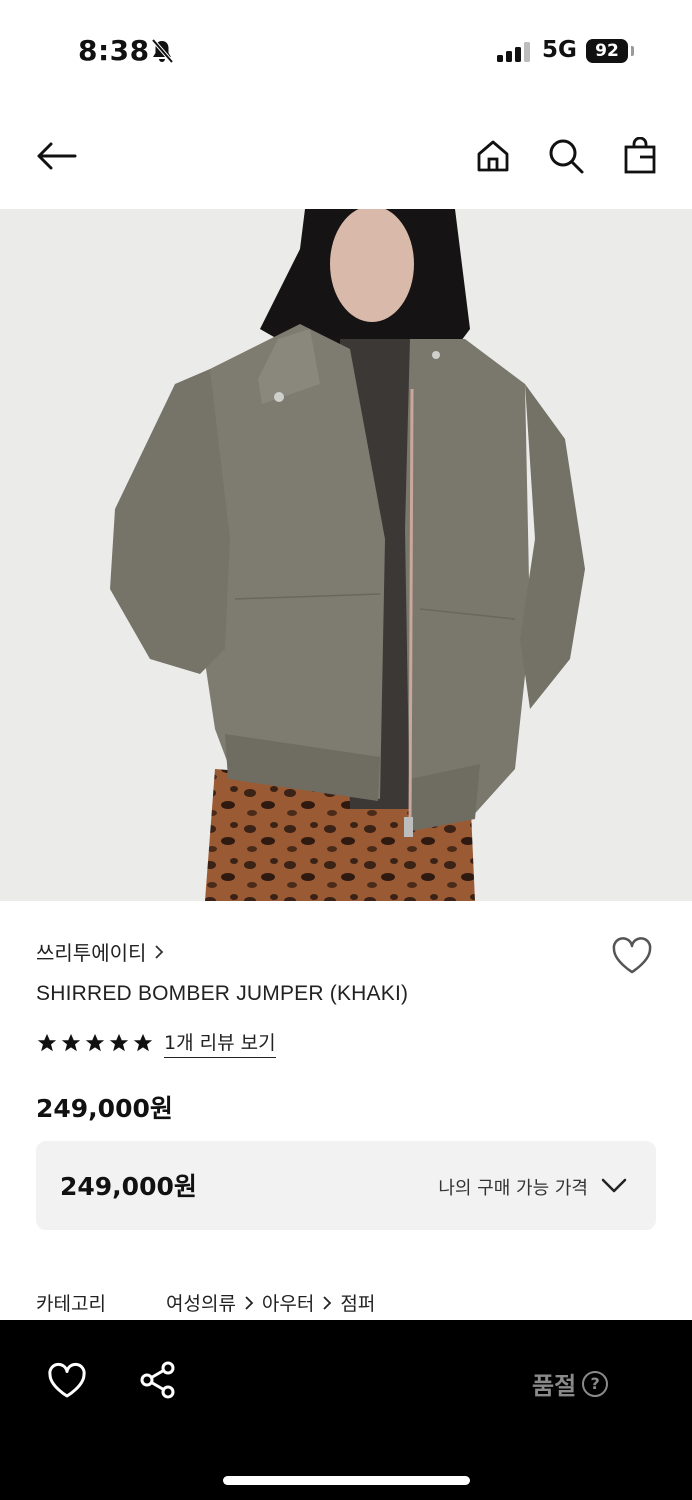  Describe the element at coordinates (346, 1185) in the screenshot. I see `my-price-dropdown: 249,000원 나의 구매 가능 가격` at that location.